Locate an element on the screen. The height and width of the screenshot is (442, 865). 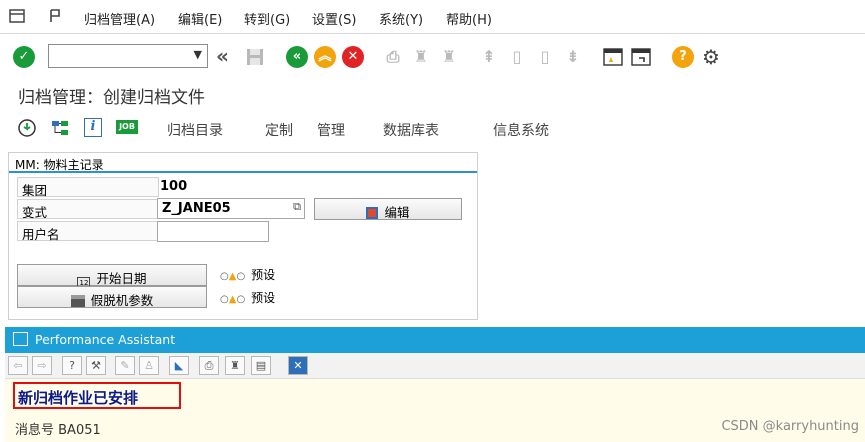
wand-icon: ✎ is located at coordinates (125, 365).